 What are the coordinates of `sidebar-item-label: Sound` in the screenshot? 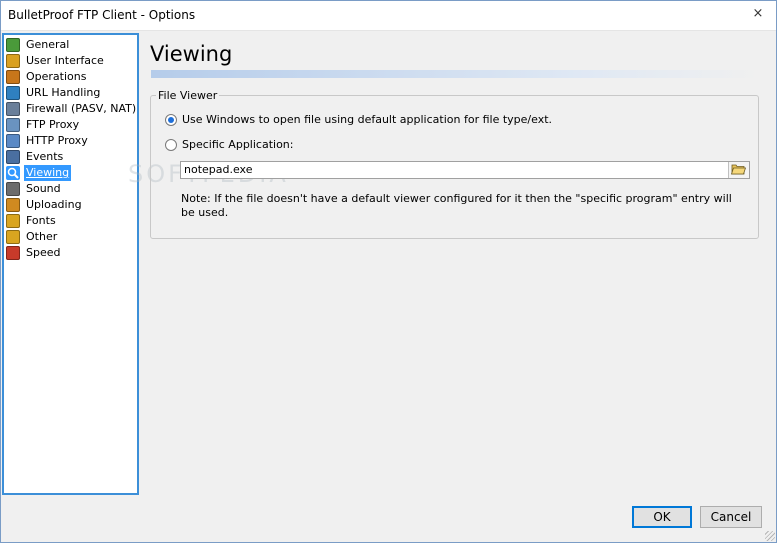 It's located at (43, 188).